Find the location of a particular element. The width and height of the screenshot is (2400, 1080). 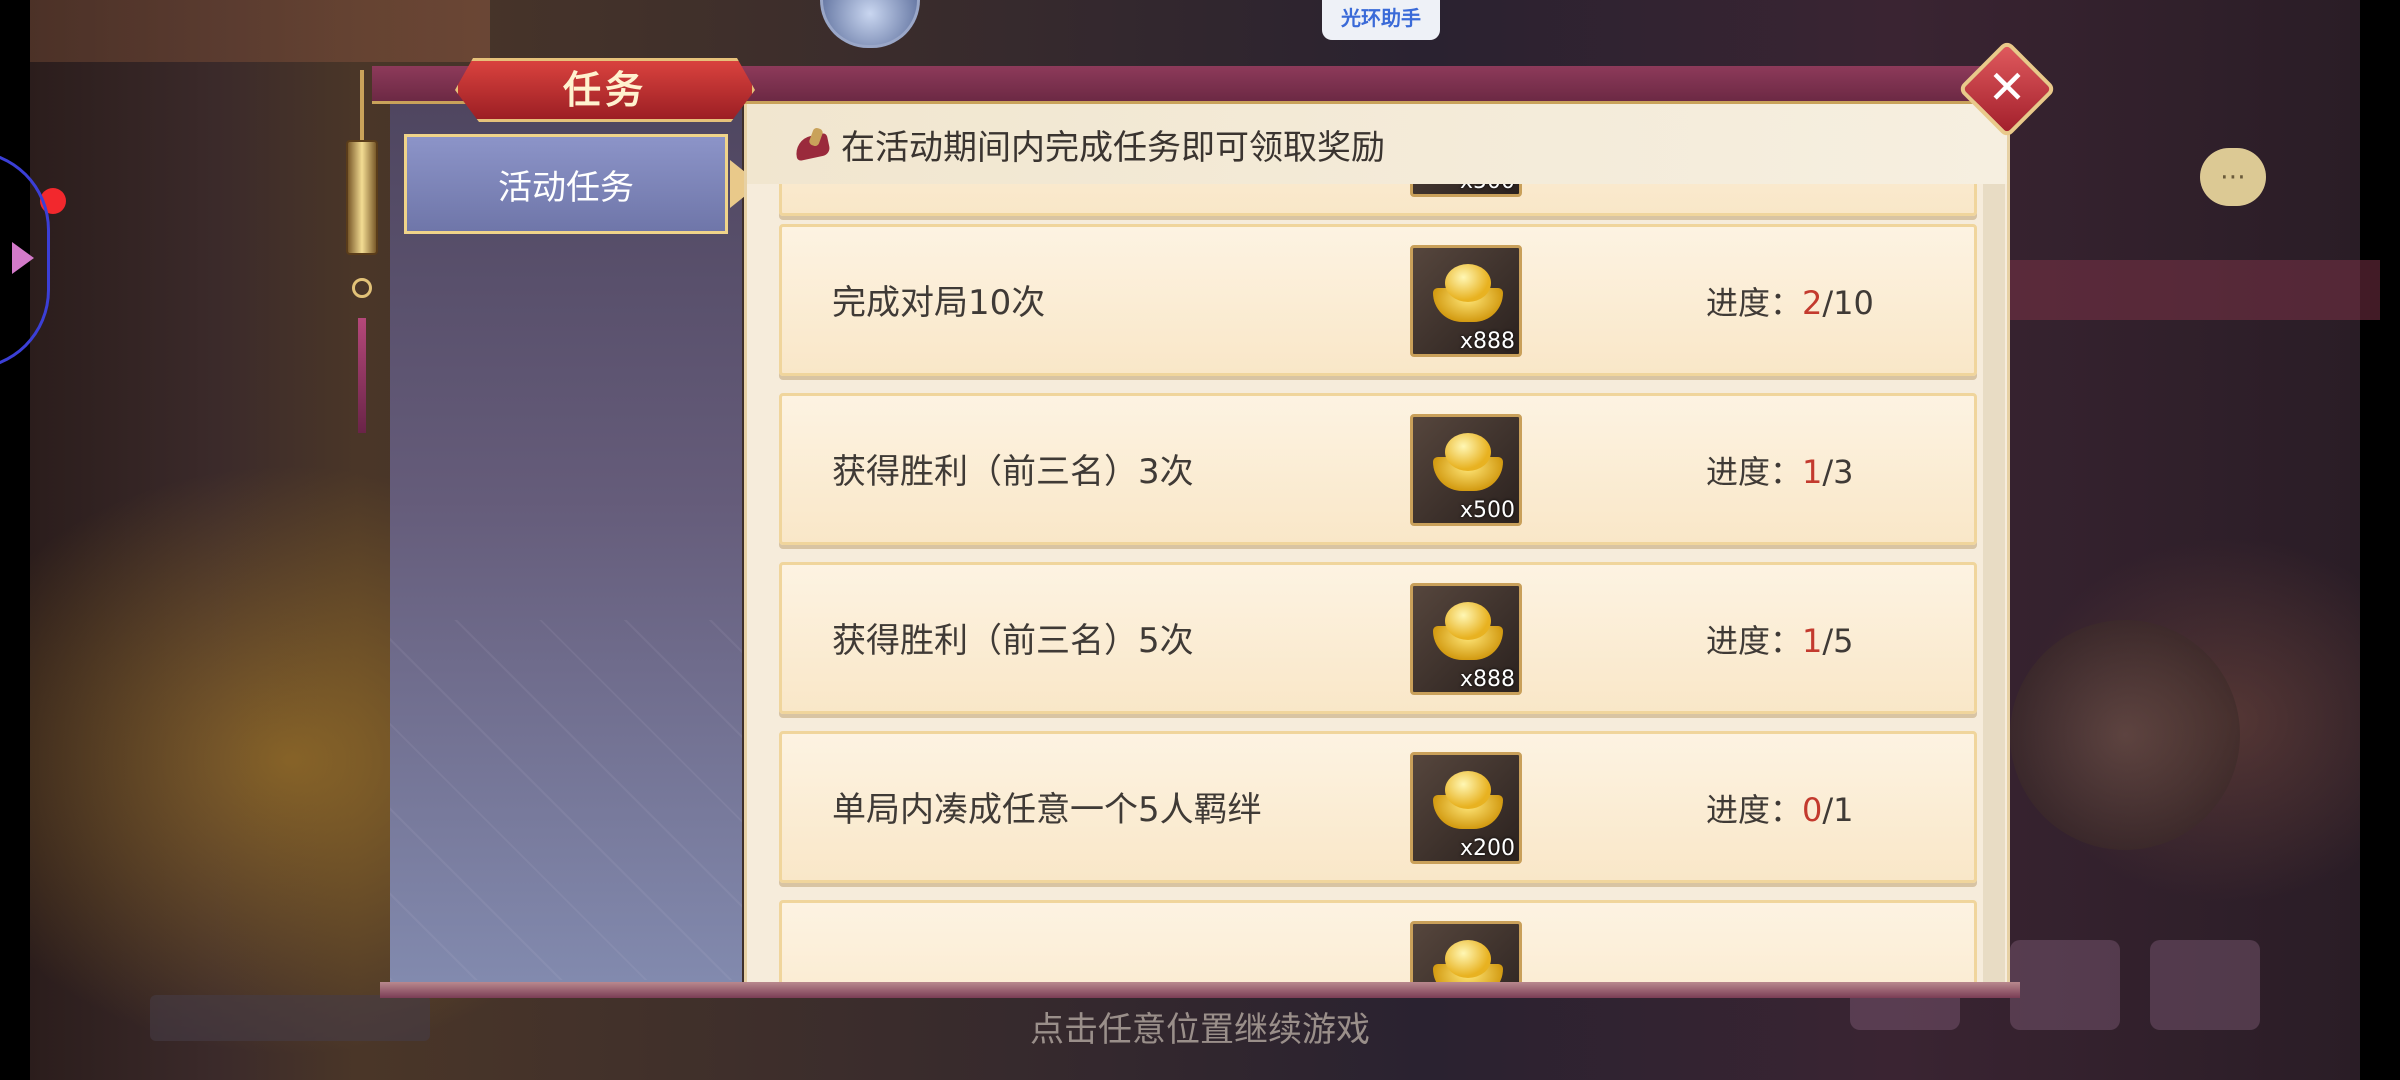

progress-current: 0 is located at coordinates (1812, 810).